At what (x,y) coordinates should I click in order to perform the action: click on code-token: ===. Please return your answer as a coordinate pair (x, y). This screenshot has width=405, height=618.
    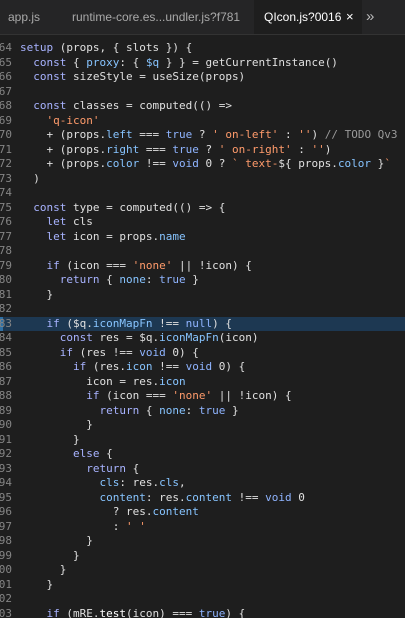
    Looking at the image, I should click on (149, 134).